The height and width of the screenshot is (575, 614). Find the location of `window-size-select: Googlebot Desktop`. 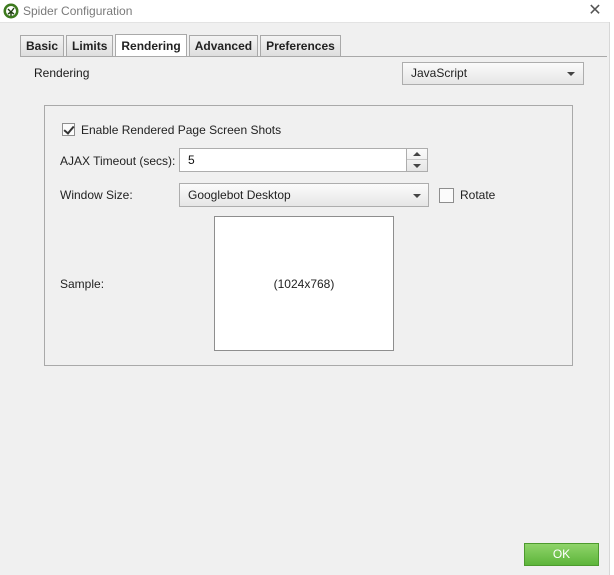

window-size-select: Googlebot Desktop is located at coordinates (304, 195).